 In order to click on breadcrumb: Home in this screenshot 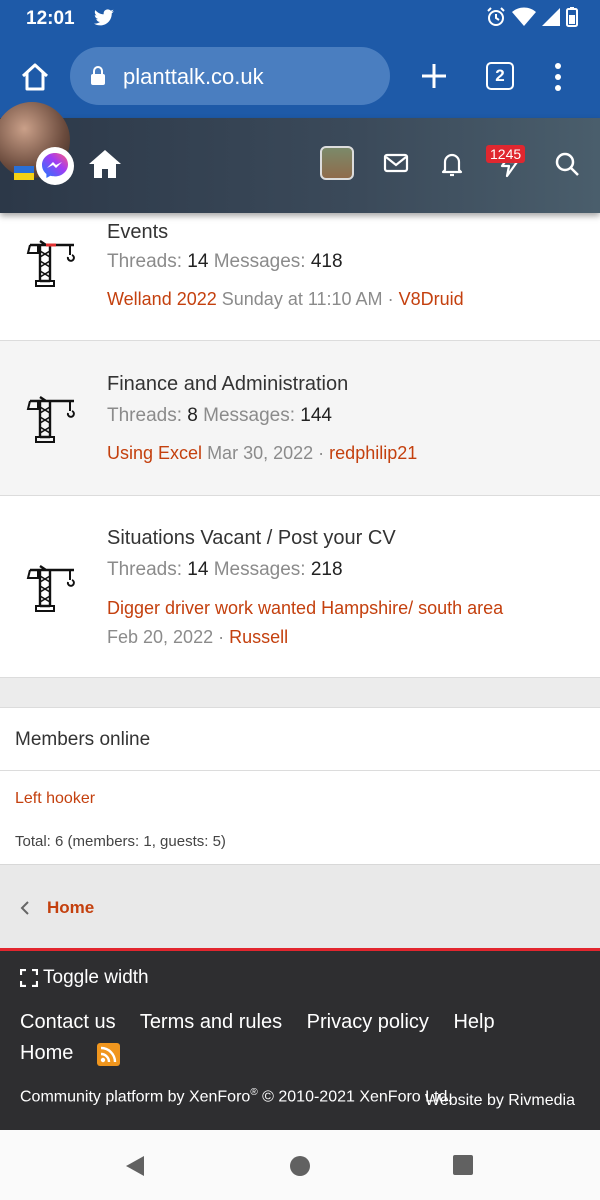, I will do `click(300, 906)`.